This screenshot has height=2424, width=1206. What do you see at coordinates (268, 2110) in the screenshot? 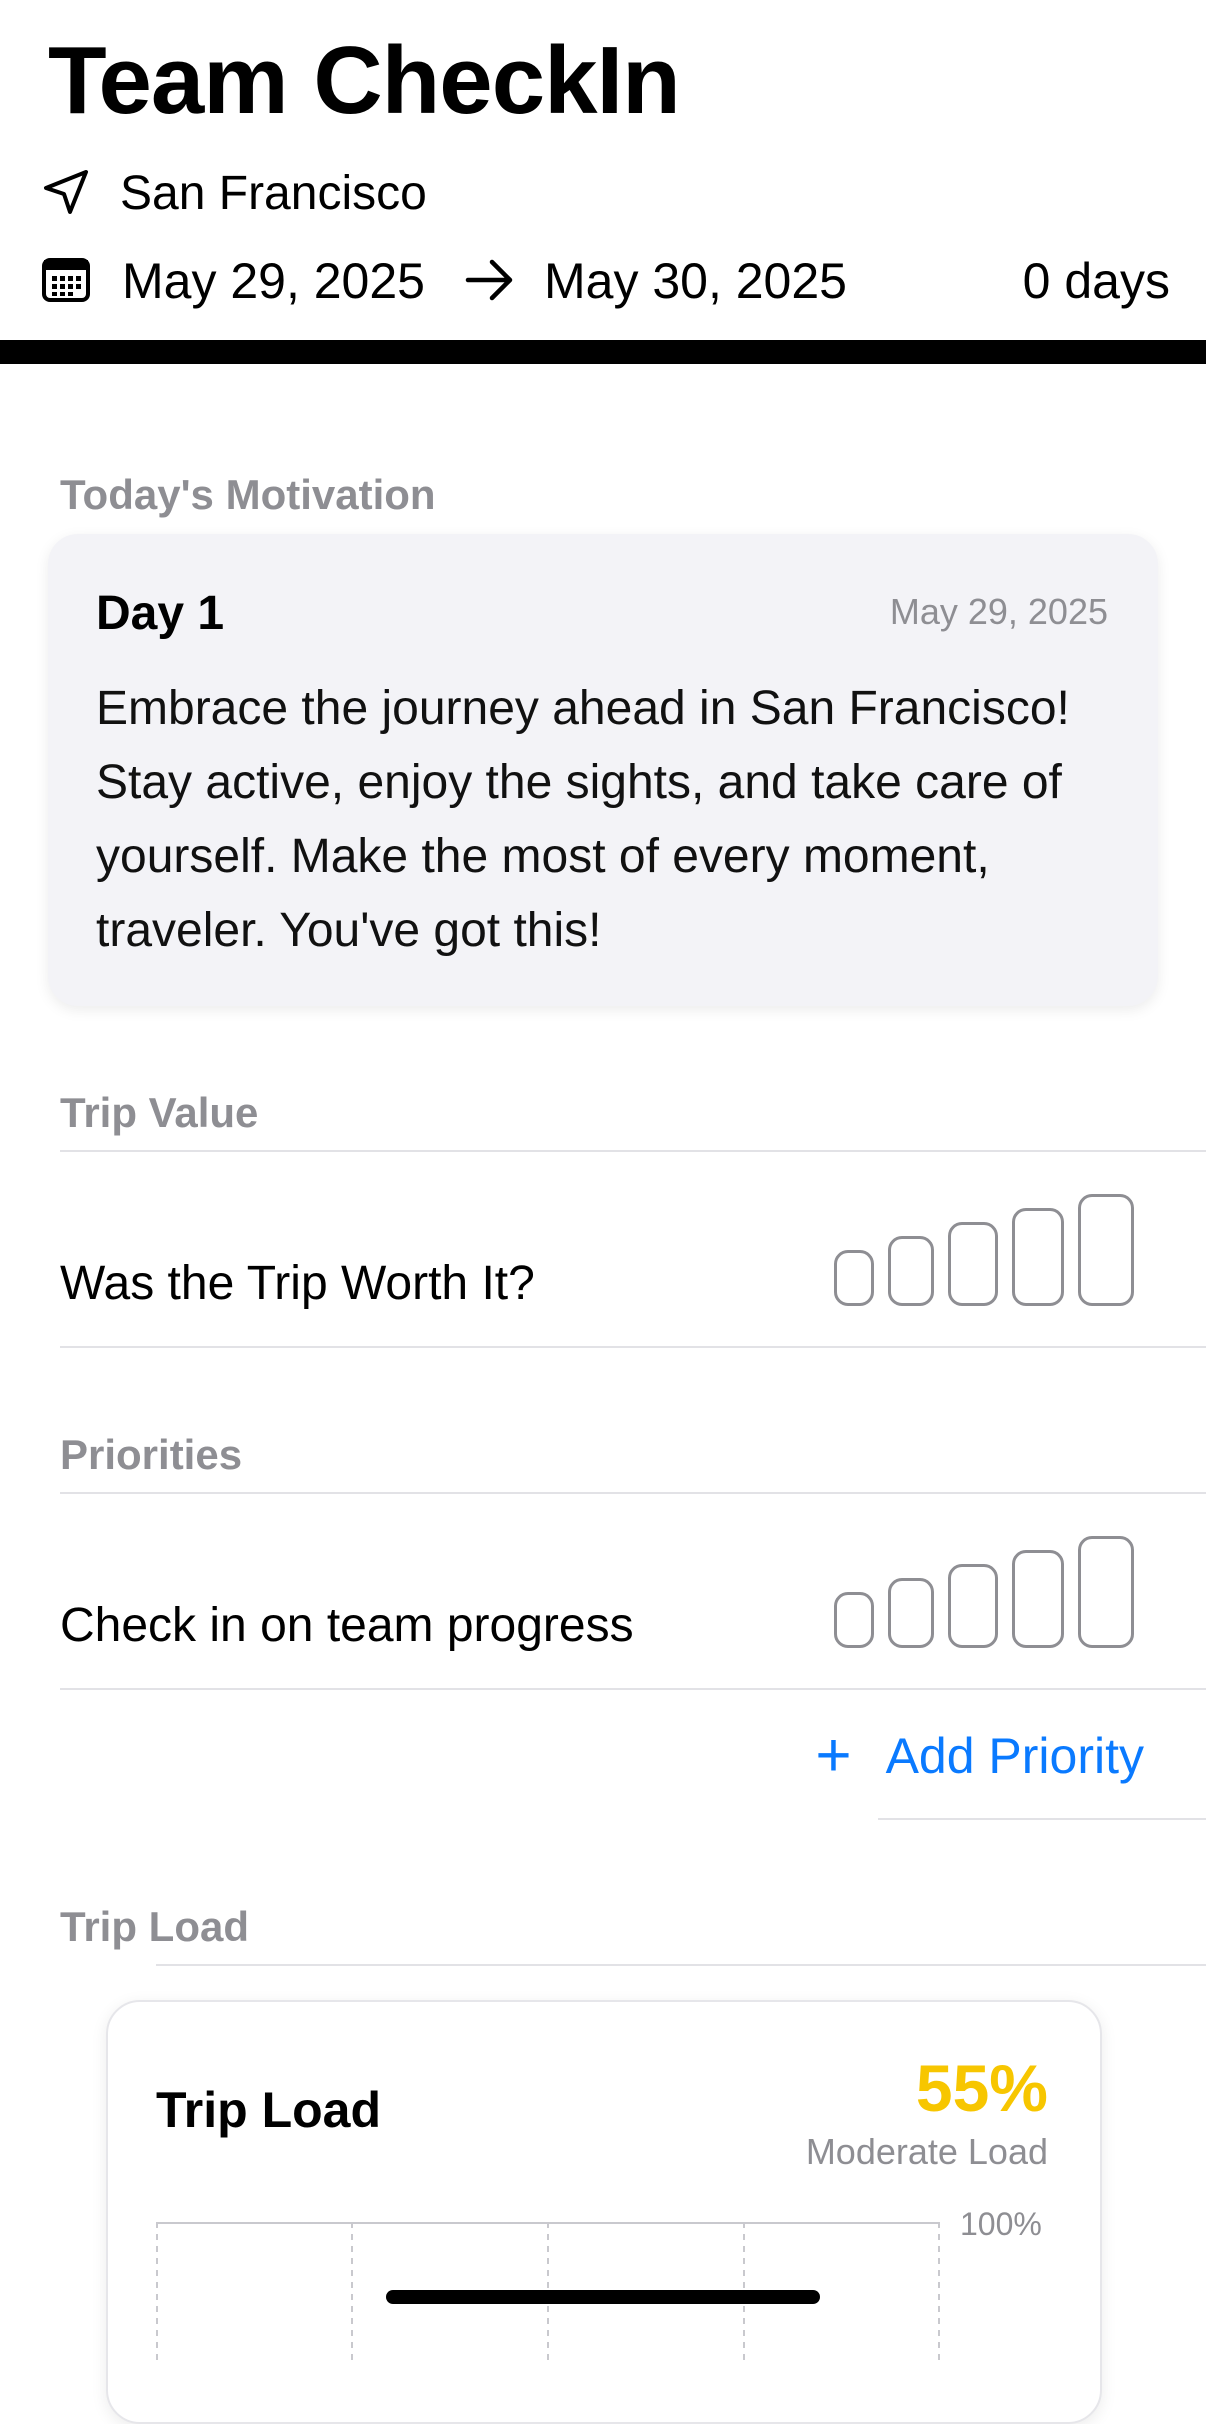
I see `trip-load-title: Trip Load` at bounding box center [268, 2110].